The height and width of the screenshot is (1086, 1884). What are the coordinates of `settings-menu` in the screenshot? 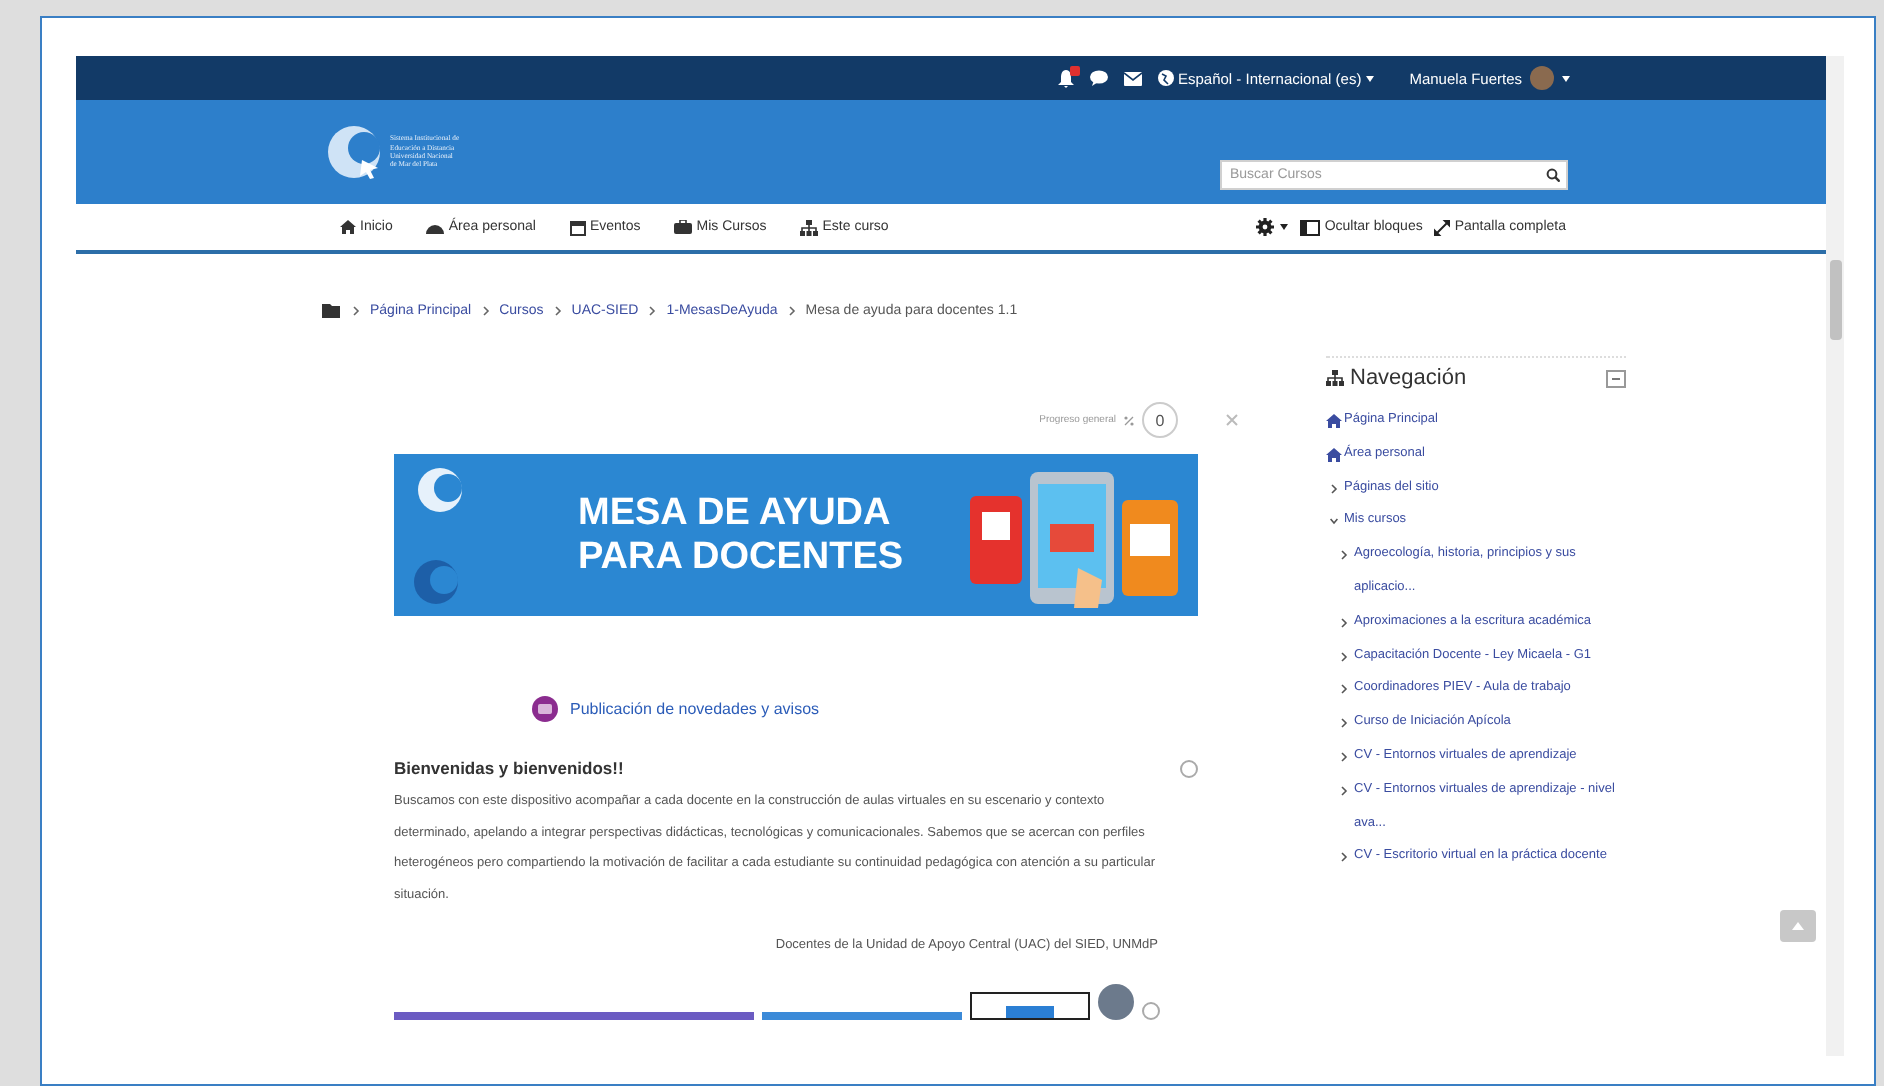 It's located at (1272, 227).